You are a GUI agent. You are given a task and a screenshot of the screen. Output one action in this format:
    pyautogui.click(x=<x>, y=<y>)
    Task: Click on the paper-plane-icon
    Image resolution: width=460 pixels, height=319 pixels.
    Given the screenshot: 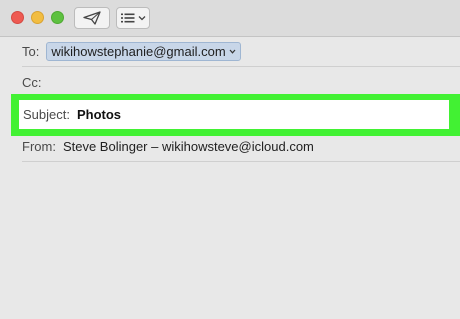 What is the action you would take?
    pyautogui.click(x=92, y=18)
    